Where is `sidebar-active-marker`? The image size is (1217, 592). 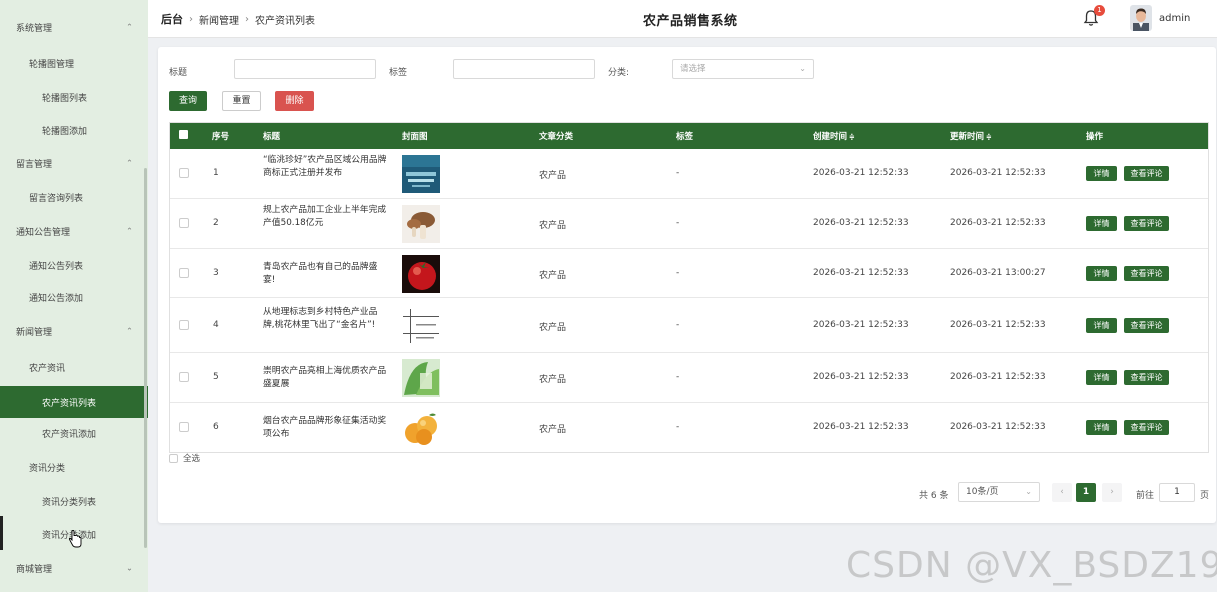
sidebar-active-marker is located at coordinates (1, 533).